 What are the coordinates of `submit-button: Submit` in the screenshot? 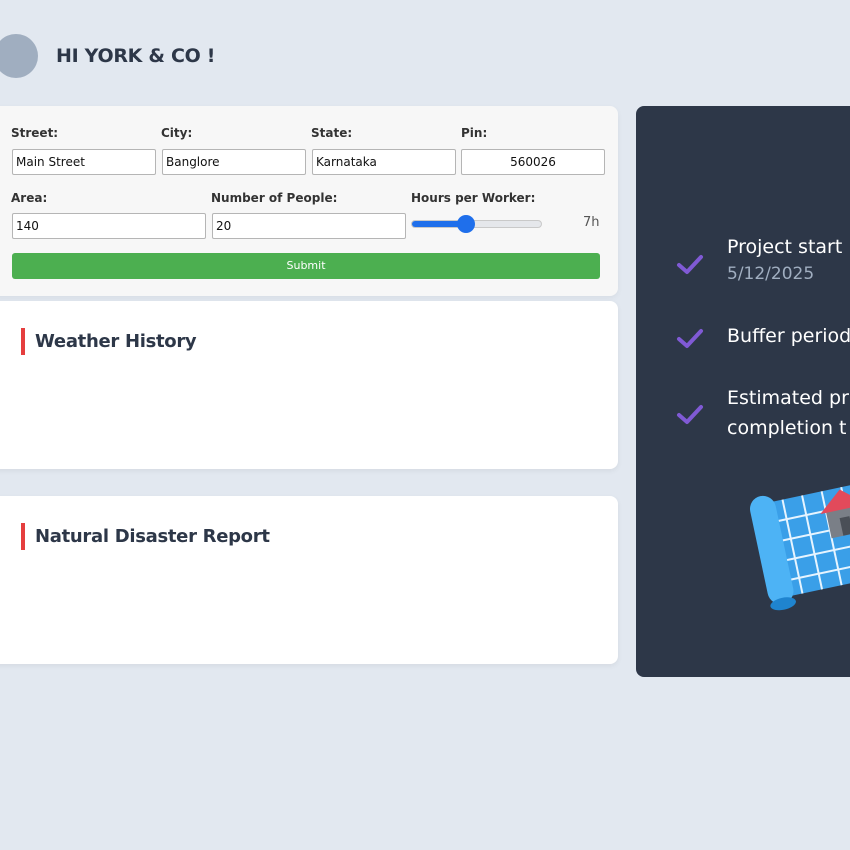 It's located at (306, 266).